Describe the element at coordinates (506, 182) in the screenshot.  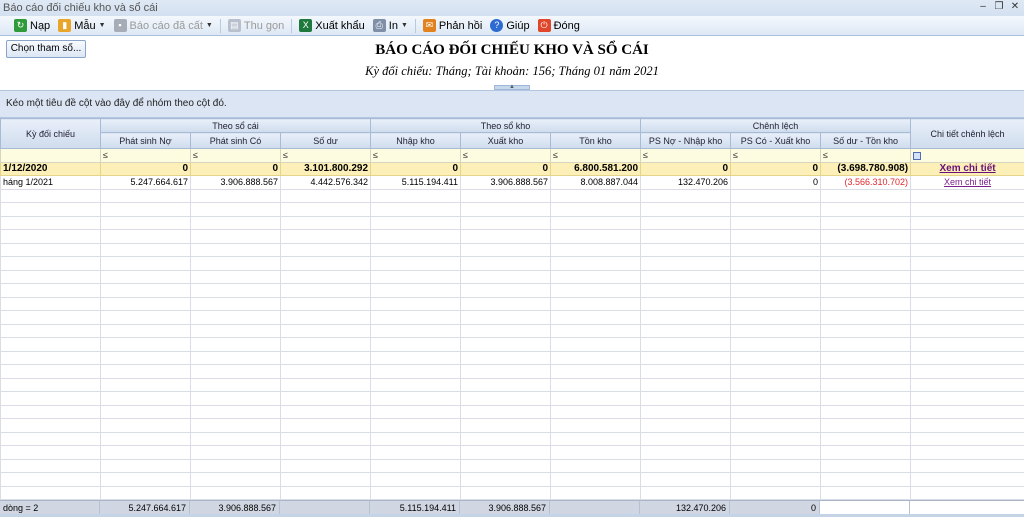
I see `cell-xuat: 3.906.888.567` at that location.